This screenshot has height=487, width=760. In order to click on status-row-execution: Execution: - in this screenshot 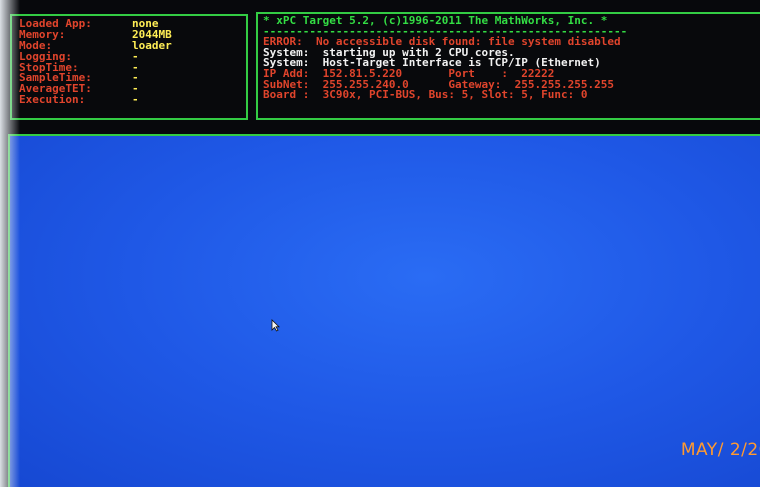, I will do `click(132, 100)`.